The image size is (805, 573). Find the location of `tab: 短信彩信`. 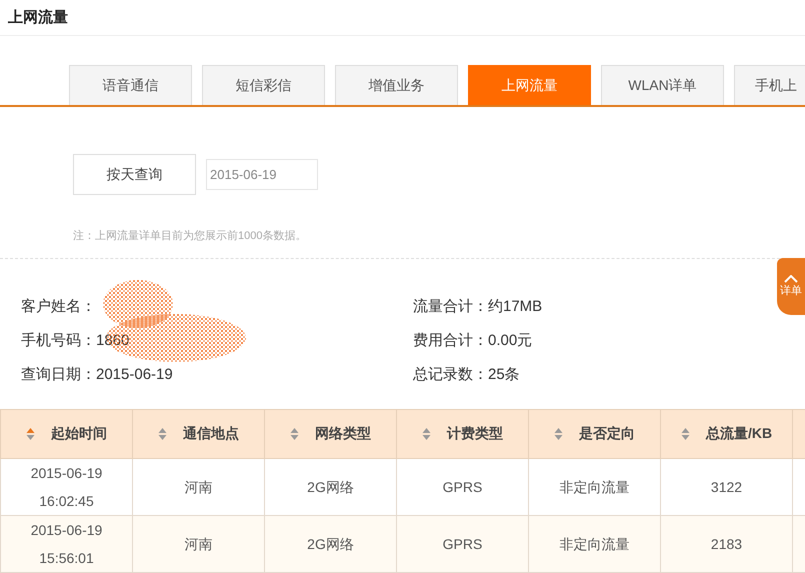

tab: 短信彩信 is located at coordinates (263, 85).